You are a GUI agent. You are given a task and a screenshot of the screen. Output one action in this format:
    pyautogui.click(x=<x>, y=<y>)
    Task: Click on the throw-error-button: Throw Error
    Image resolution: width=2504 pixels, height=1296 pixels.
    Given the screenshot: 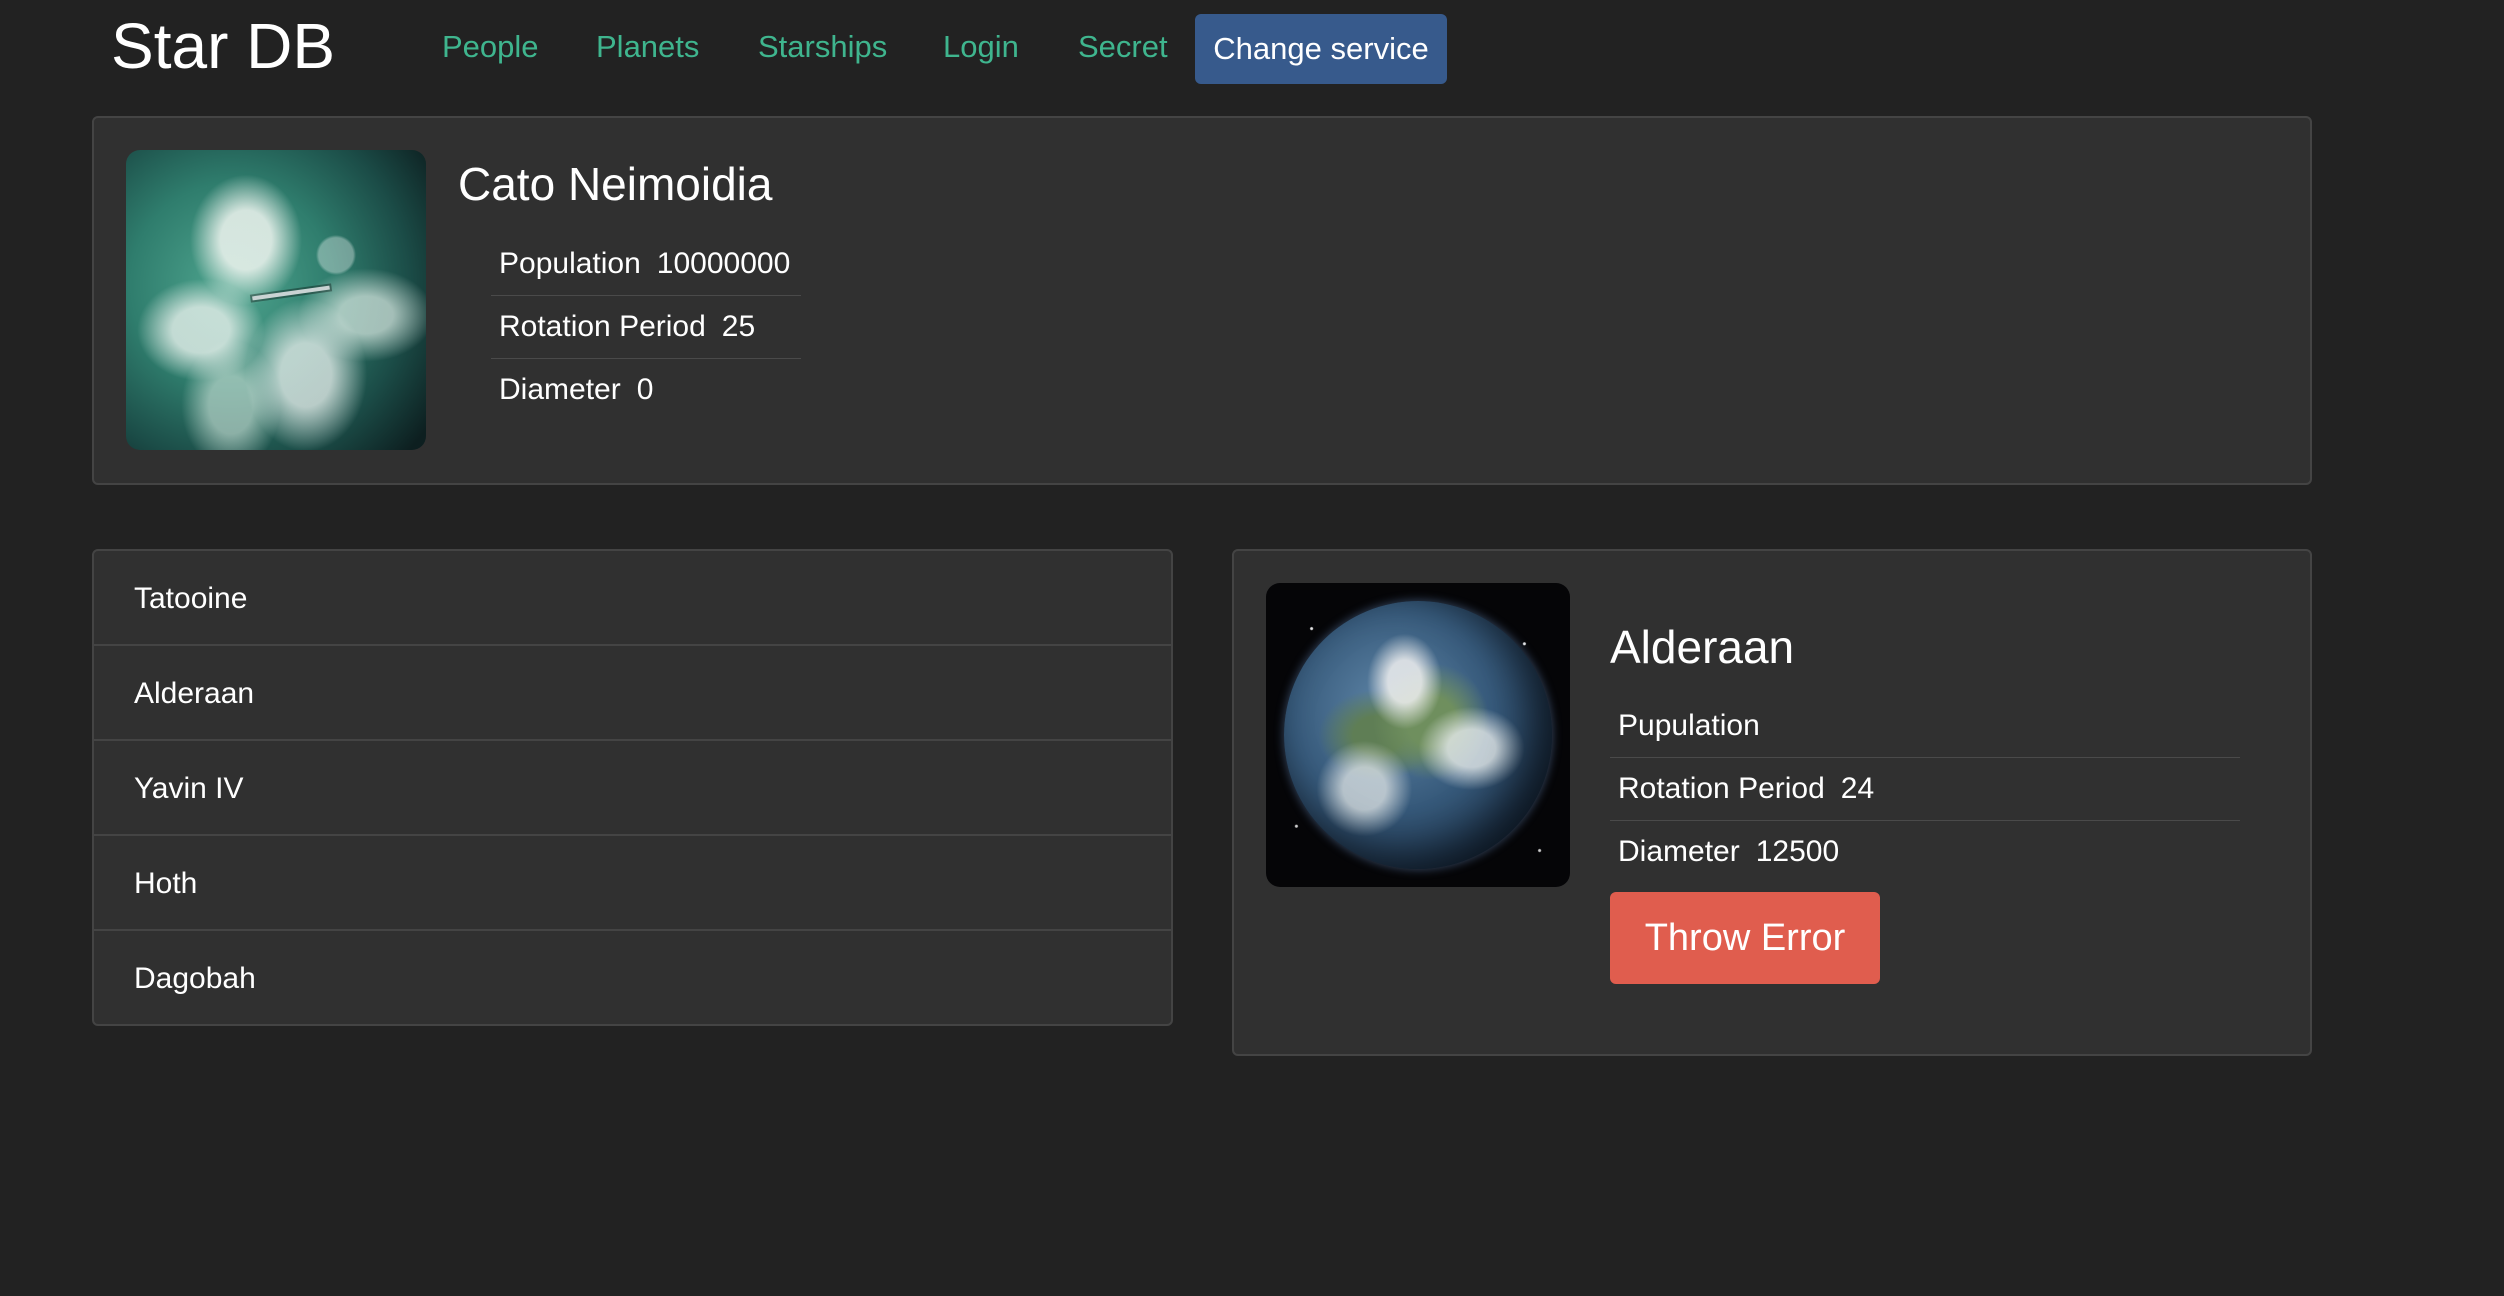 What is the action you would take?
    pyautogui.click(x=1745, y=938)
    